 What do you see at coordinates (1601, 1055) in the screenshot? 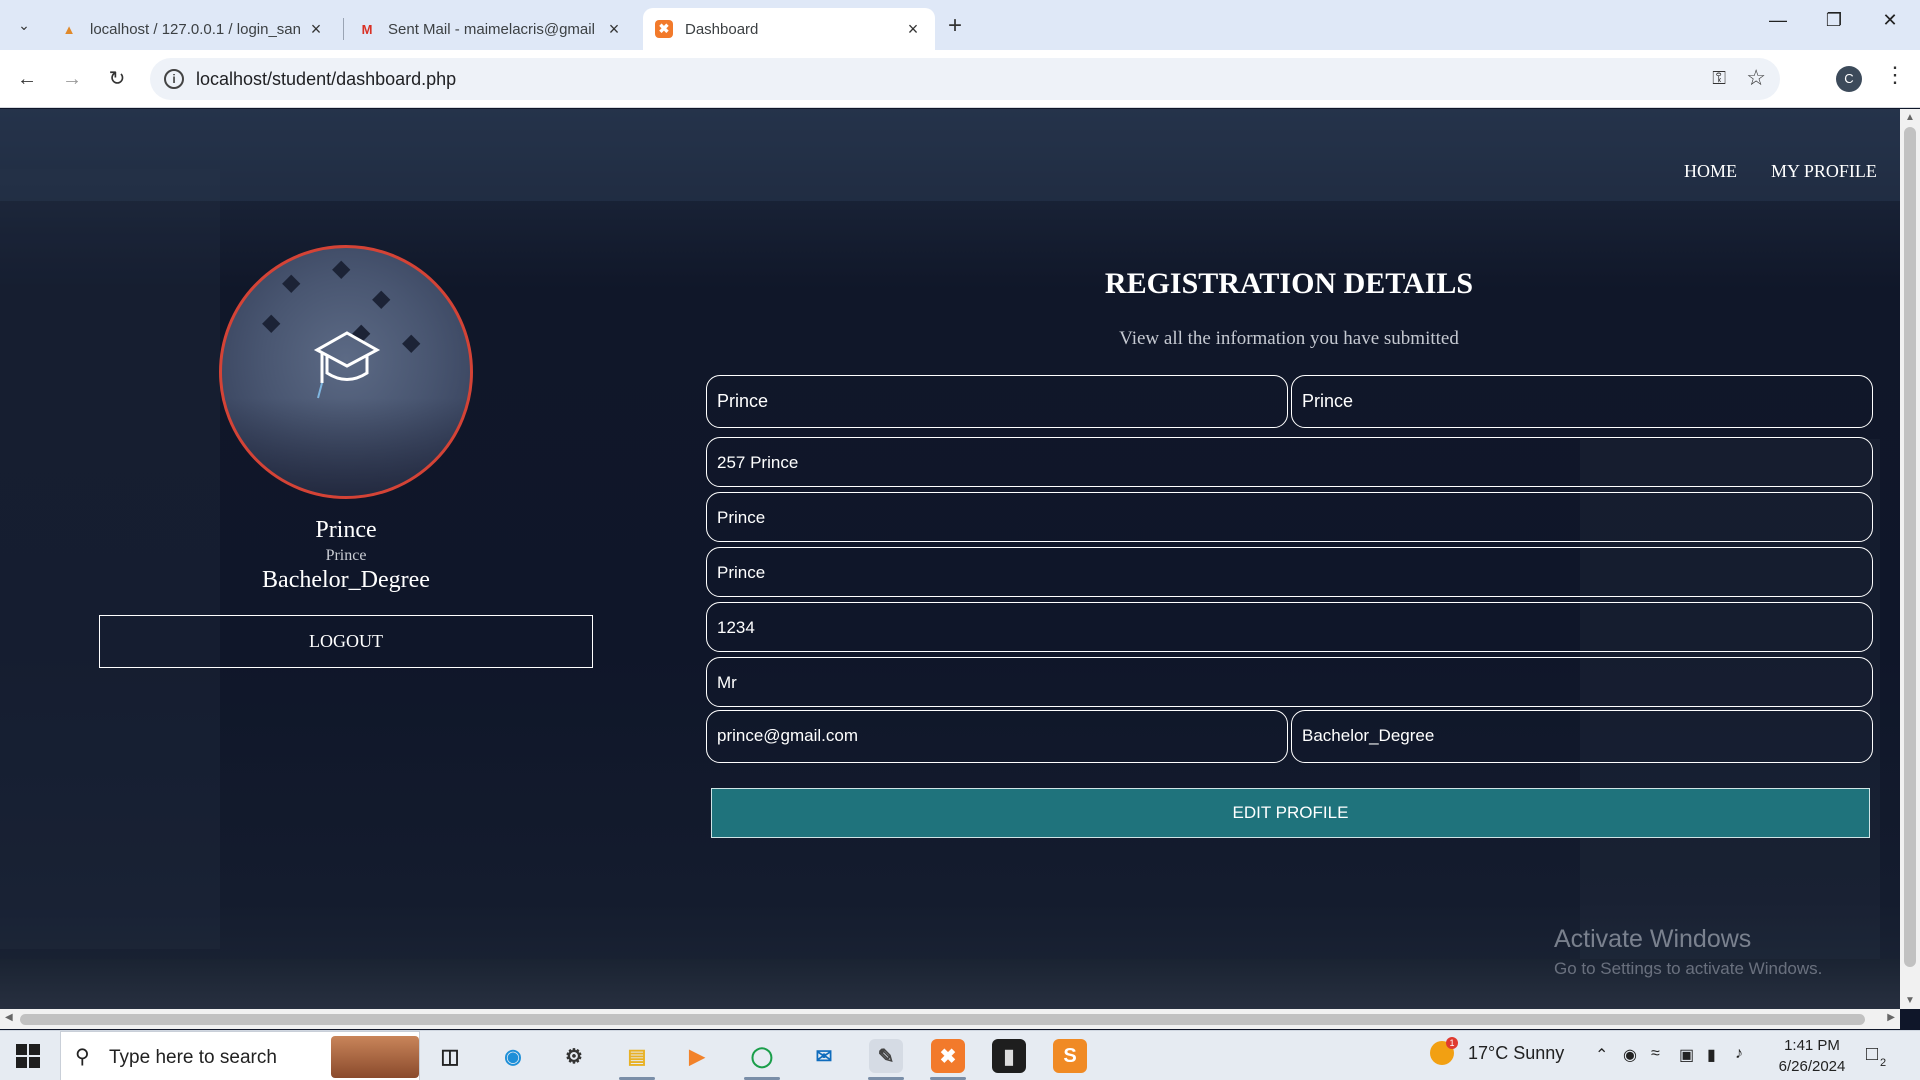
I see `chevron-up-icon: ⌃` at bounding box center [1601, 1055].